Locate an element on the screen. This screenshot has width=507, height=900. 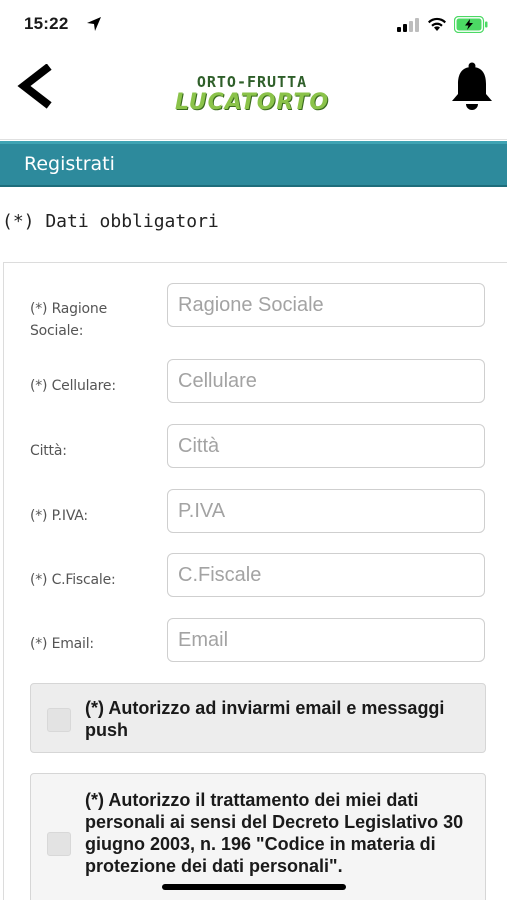
wifi-icon is located at coordinates (437, 24).